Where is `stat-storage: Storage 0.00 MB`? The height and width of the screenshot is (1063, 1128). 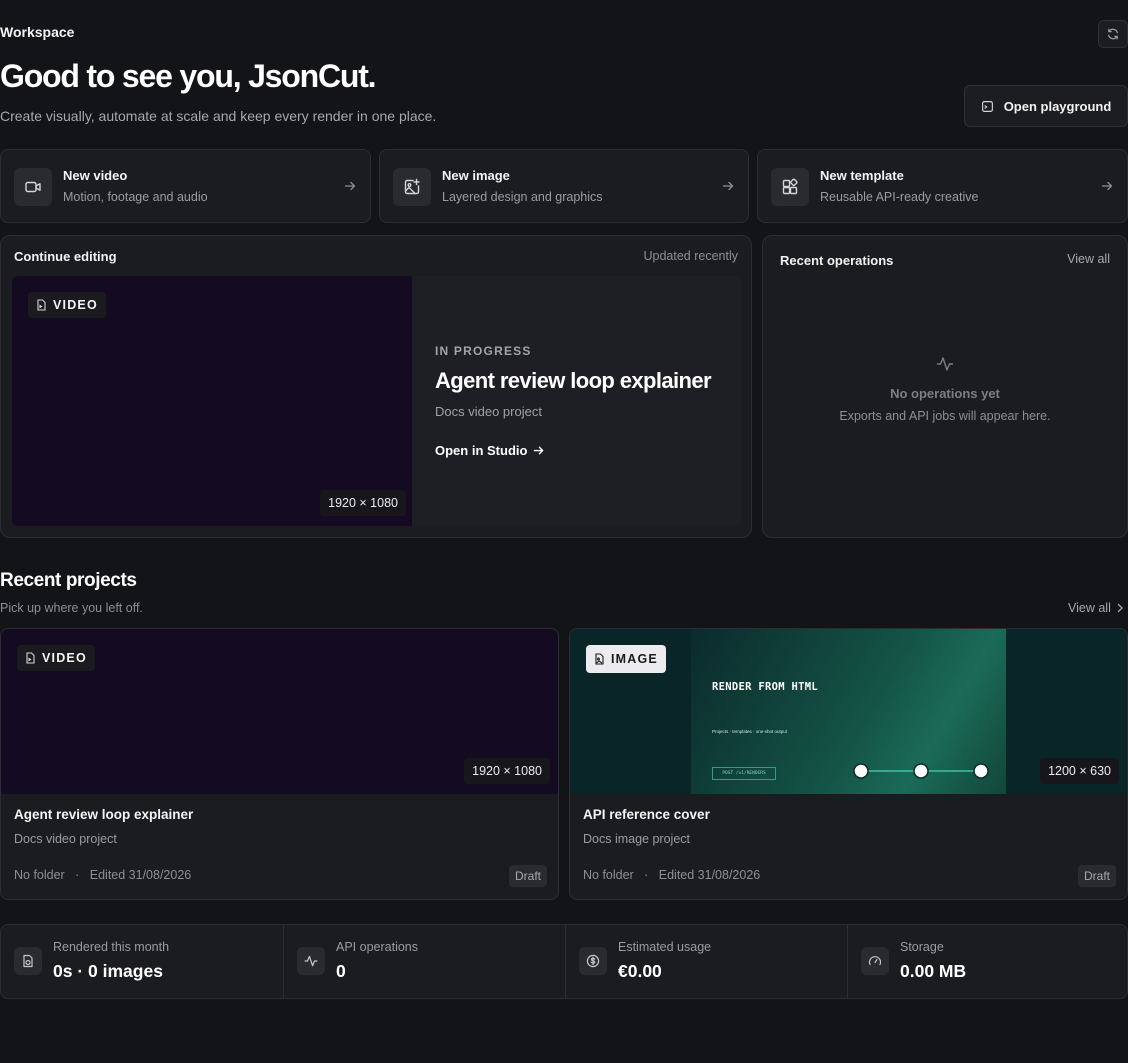
stat-storage: Storage 0.00 MB is located at coordinates (987, 961).